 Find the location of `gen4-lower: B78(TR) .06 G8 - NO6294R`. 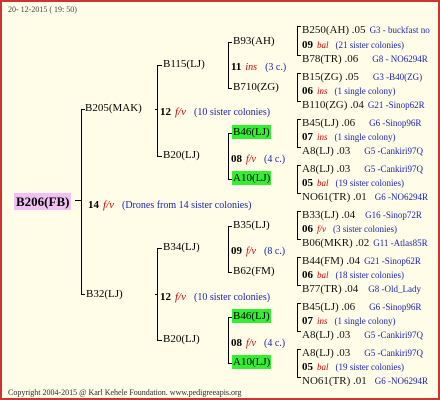

gen4-lower: B78(TR) .06 G8 - NO6294R is located at coordinates (365, 59).